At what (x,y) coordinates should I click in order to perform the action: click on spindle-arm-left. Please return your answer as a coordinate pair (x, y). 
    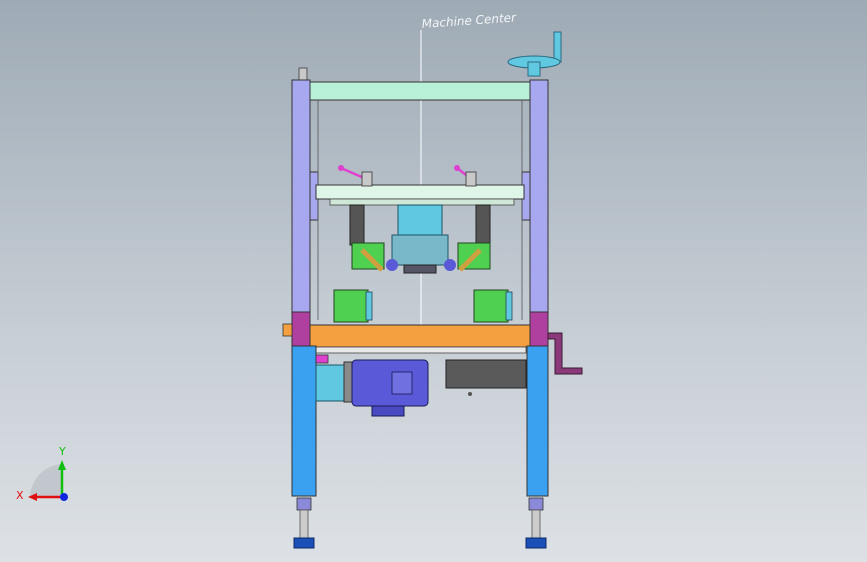
    Looking at the image, I should click on (357, 225).